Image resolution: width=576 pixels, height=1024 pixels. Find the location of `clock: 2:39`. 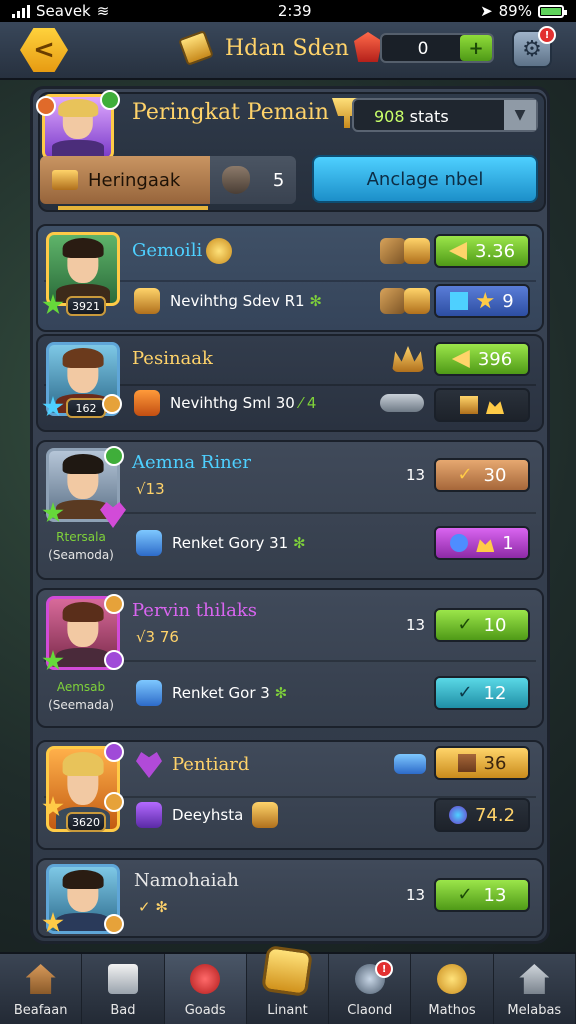

clock: 2:39 is located at coordinates (294, 11).